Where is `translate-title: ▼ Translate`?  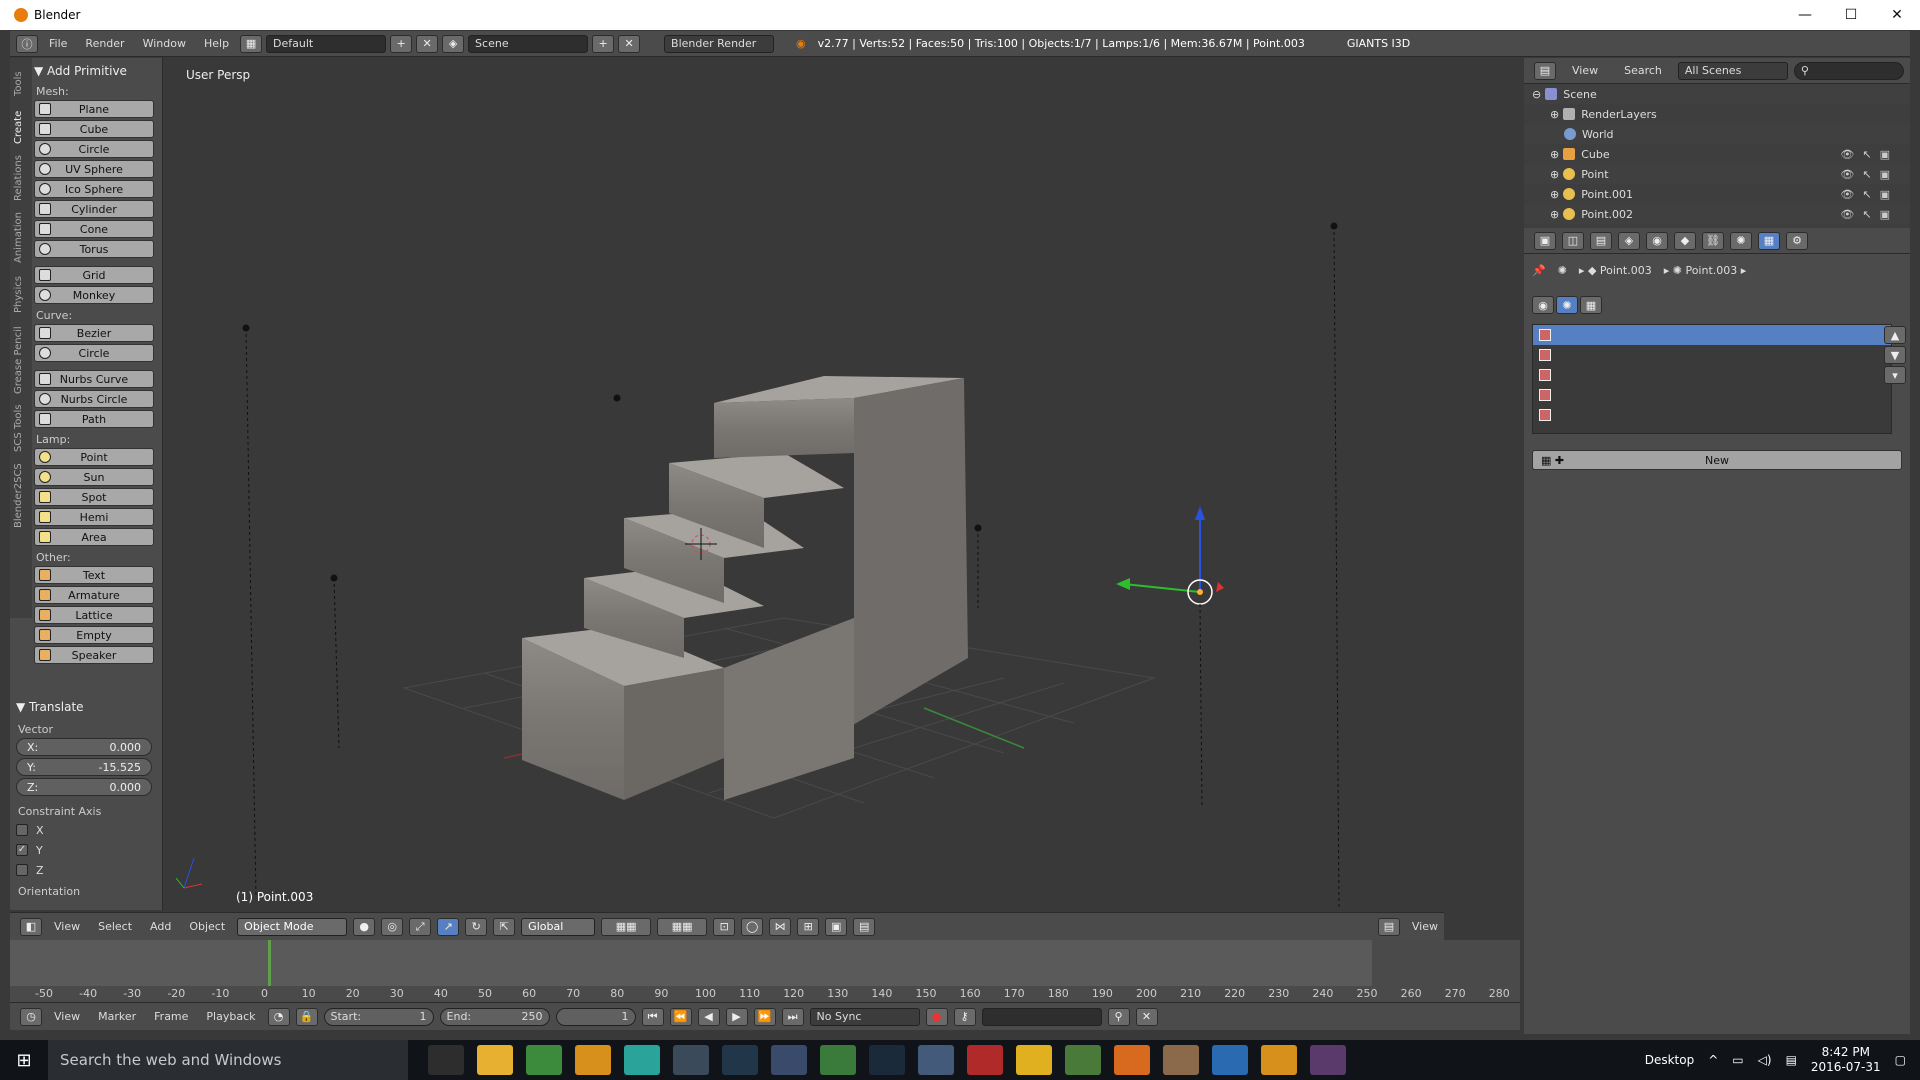 translate-title: ▼ Translate is located at coordinates (84, 707).